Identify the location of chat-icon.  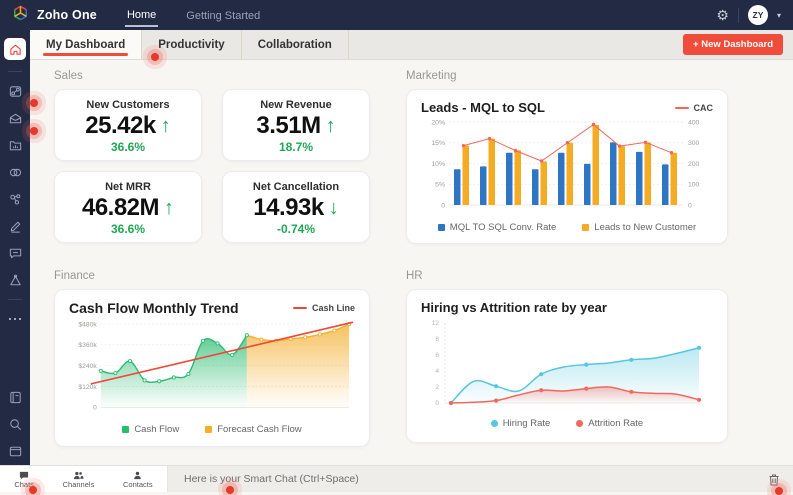
(15, 253).